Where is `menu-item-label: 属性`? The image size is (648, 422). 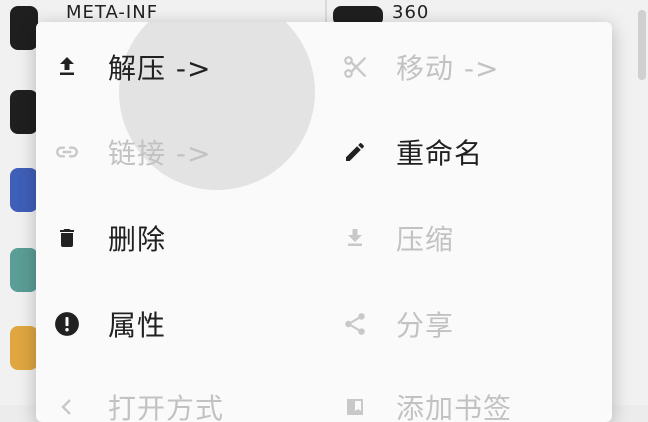
menu-item-label: 属性 is located at coordinates (137, 325).